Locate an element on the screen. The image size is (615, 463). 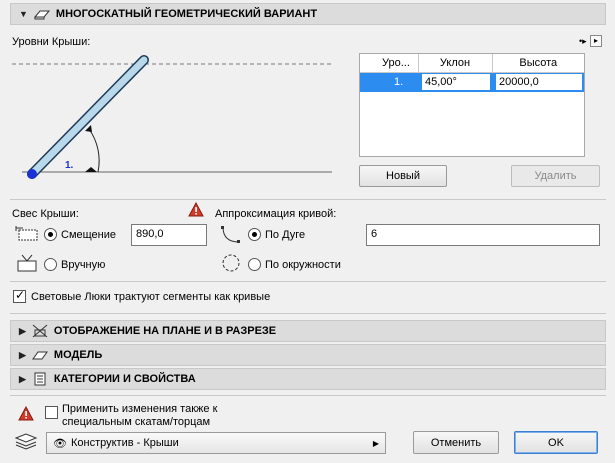
categories-icon is located at coordinates (40, 379).